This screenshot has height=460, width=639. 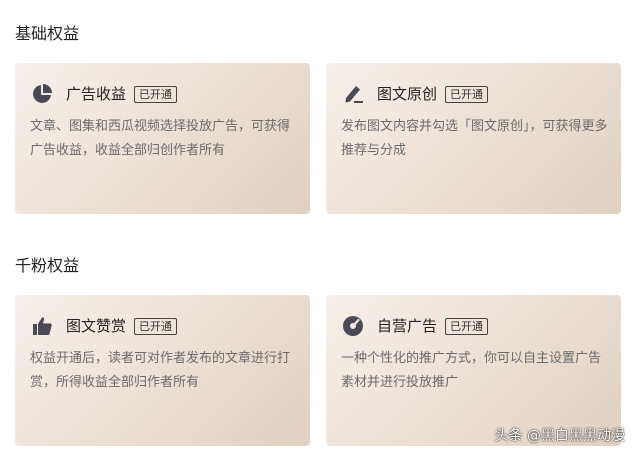 I want to click on thumbs-up-icon, so click(x=42, y=326).